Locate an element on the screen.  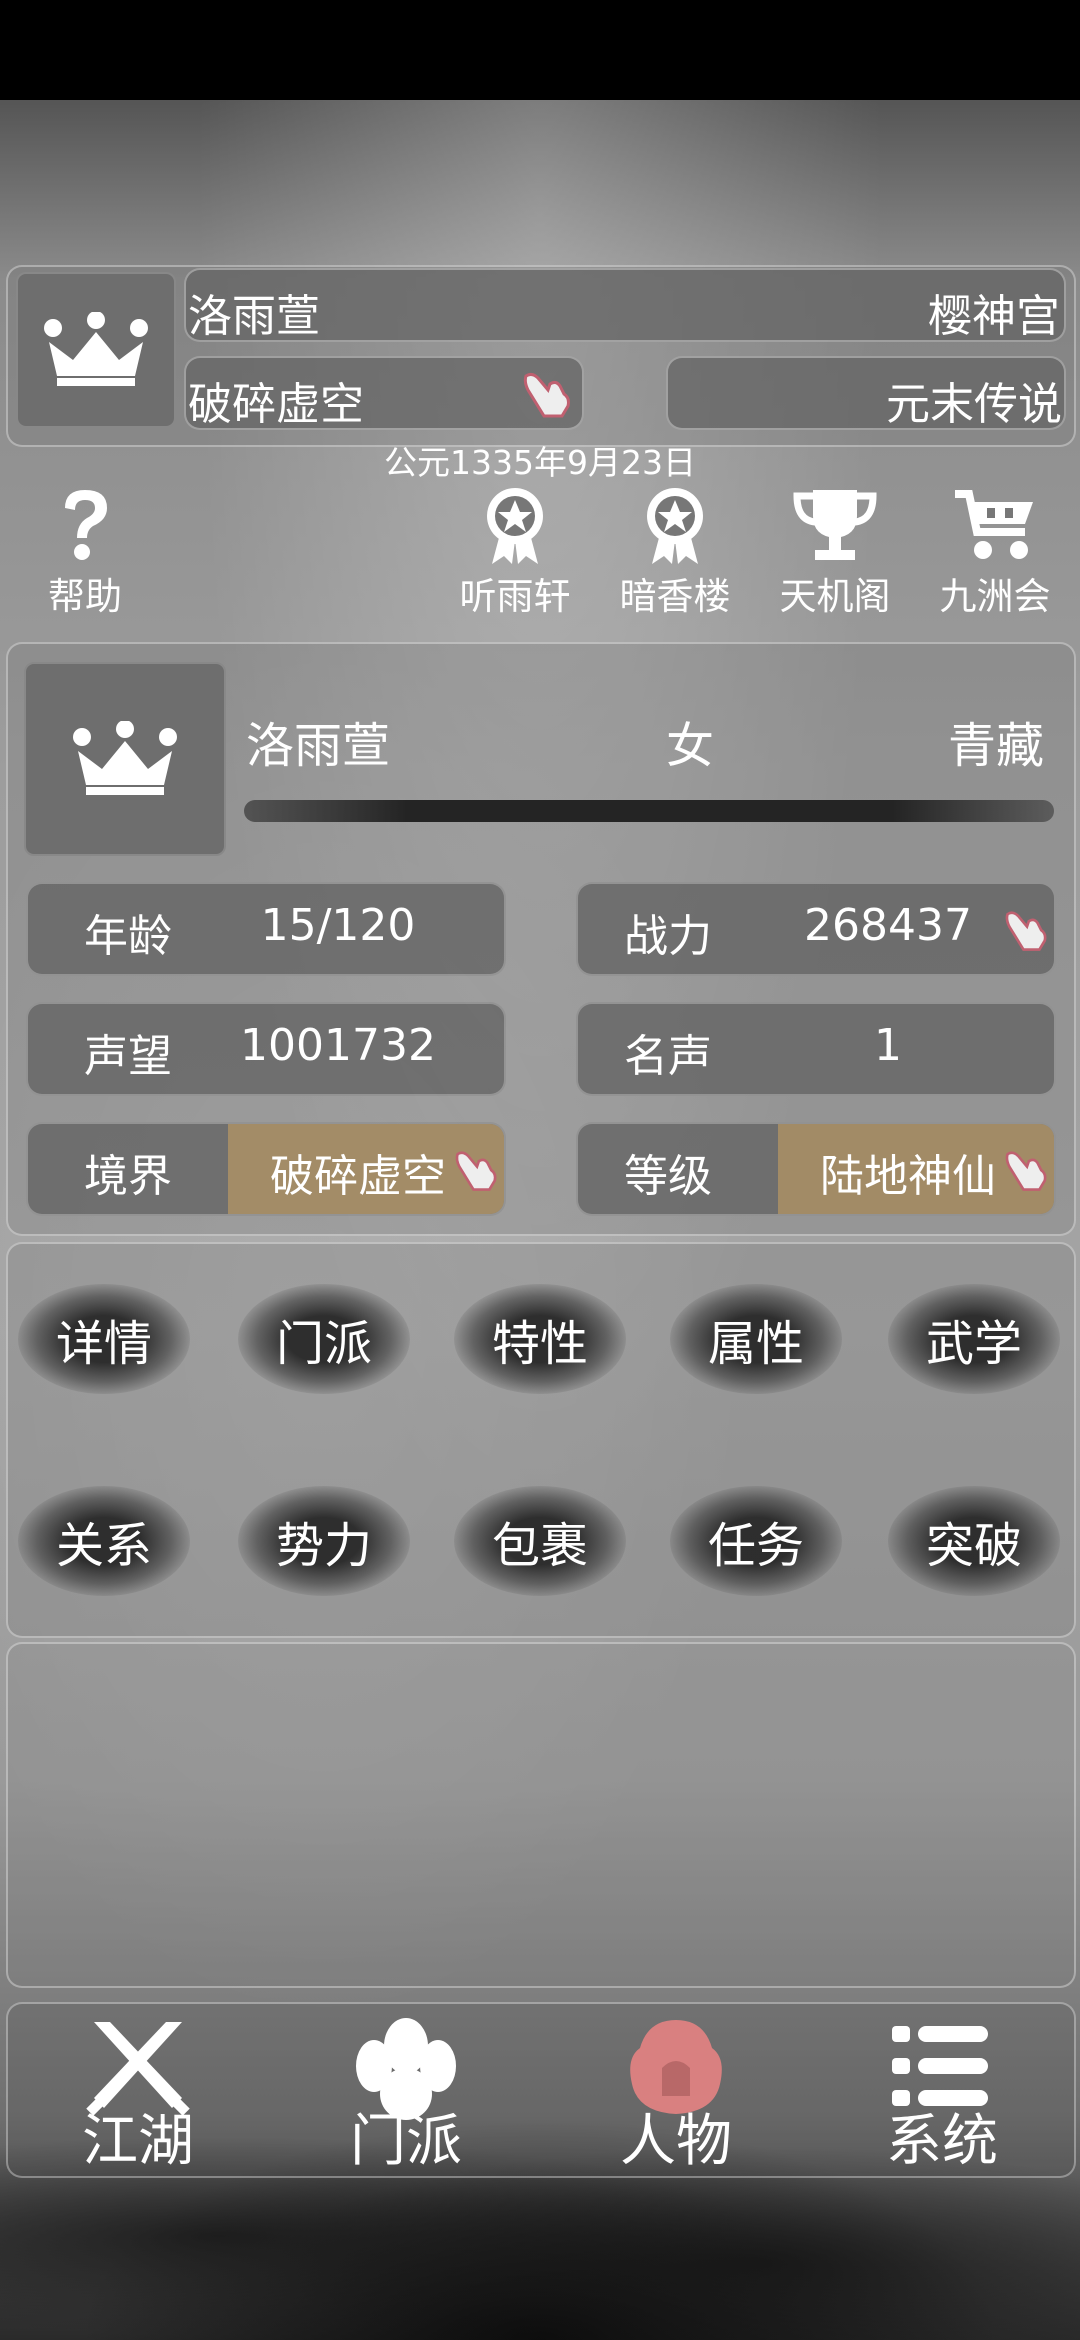
profile-region: 青藏 is located at coordinates (995, 746).